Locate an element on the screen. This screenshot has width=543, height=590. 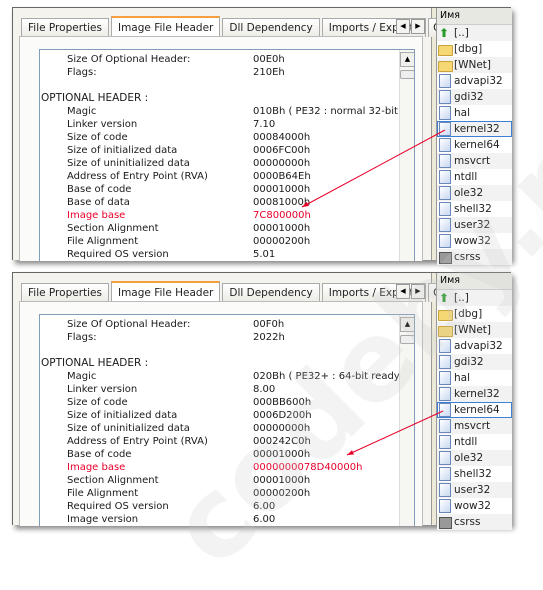
field-label: Size of code is located at coordinates (97, 402).